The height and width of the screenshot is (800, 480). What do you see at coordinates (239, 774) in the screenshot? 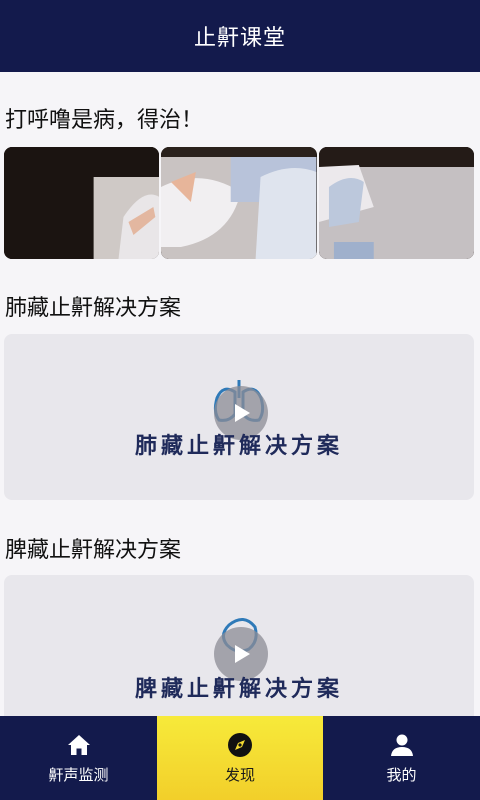
I see `tab-label: 发现` at bounding box center [239, 774].